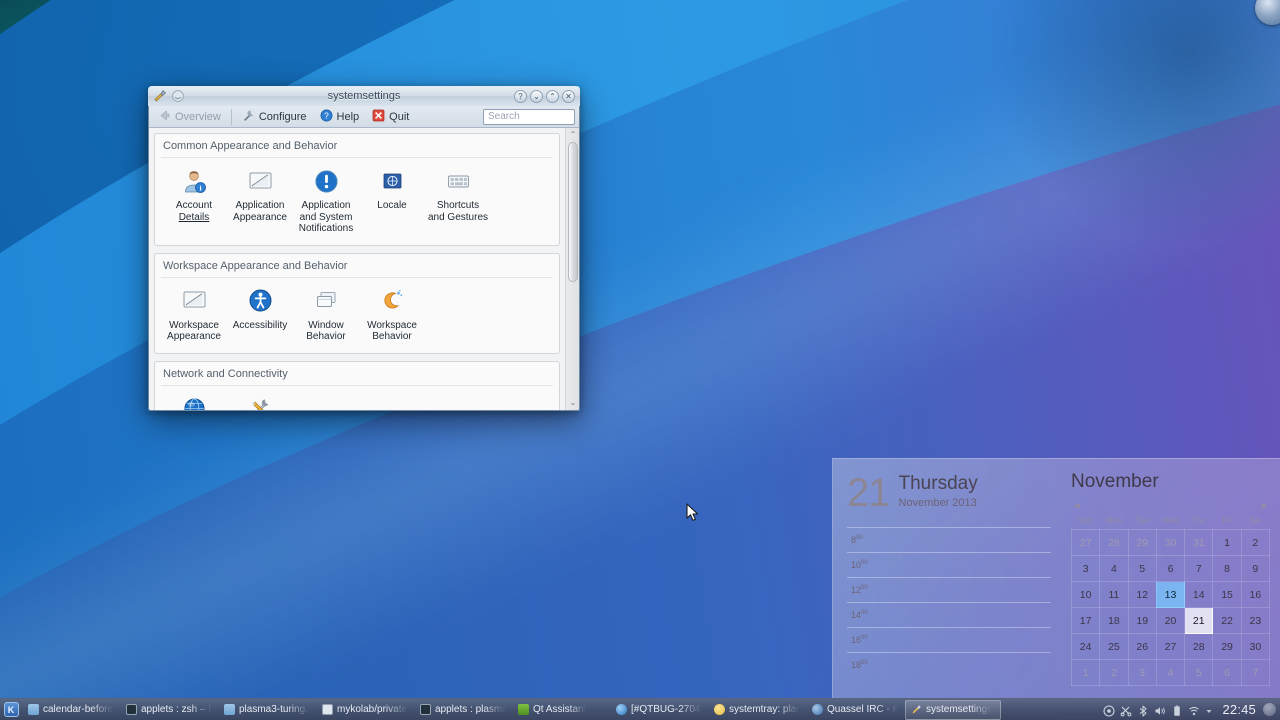  What do you see at coordinates (1255, 620) in the screenshot?
I see `calendar-day-cell: 23` at bounding box center [1255, 620].